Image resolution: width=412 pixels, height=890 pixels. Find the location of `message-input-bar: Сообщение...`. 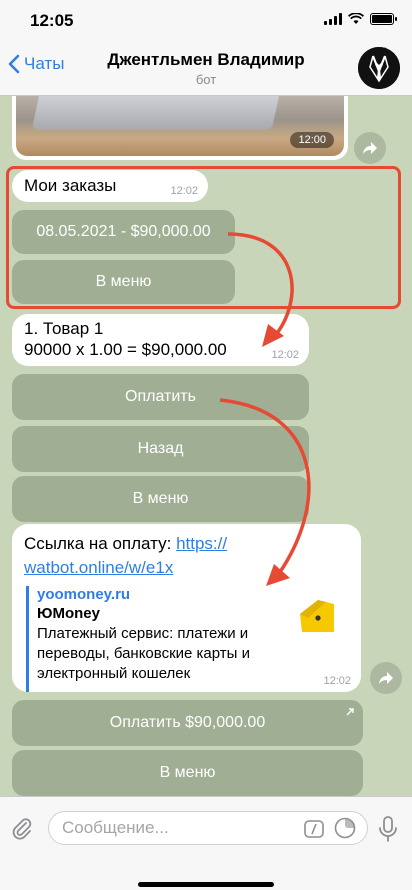

message-input-bar: Сообщение... is located at coordinates (206, 843).